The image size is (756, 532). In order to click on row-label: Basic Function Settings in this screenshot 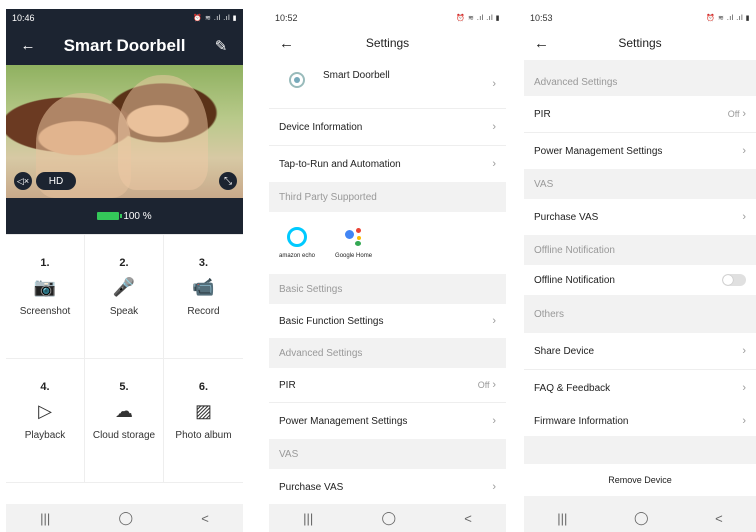, I will do `click(331, 321)`.